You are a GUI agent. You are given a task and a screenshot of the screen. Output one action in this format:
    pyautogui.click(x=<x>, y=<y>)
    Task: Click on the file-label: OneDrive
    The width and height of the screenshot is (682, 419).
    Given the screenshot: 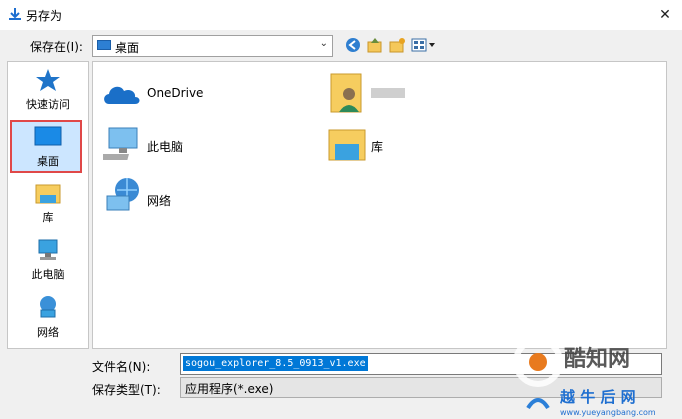 What is the action you would take?
    pyautogui.click(x=175, y=93)
    